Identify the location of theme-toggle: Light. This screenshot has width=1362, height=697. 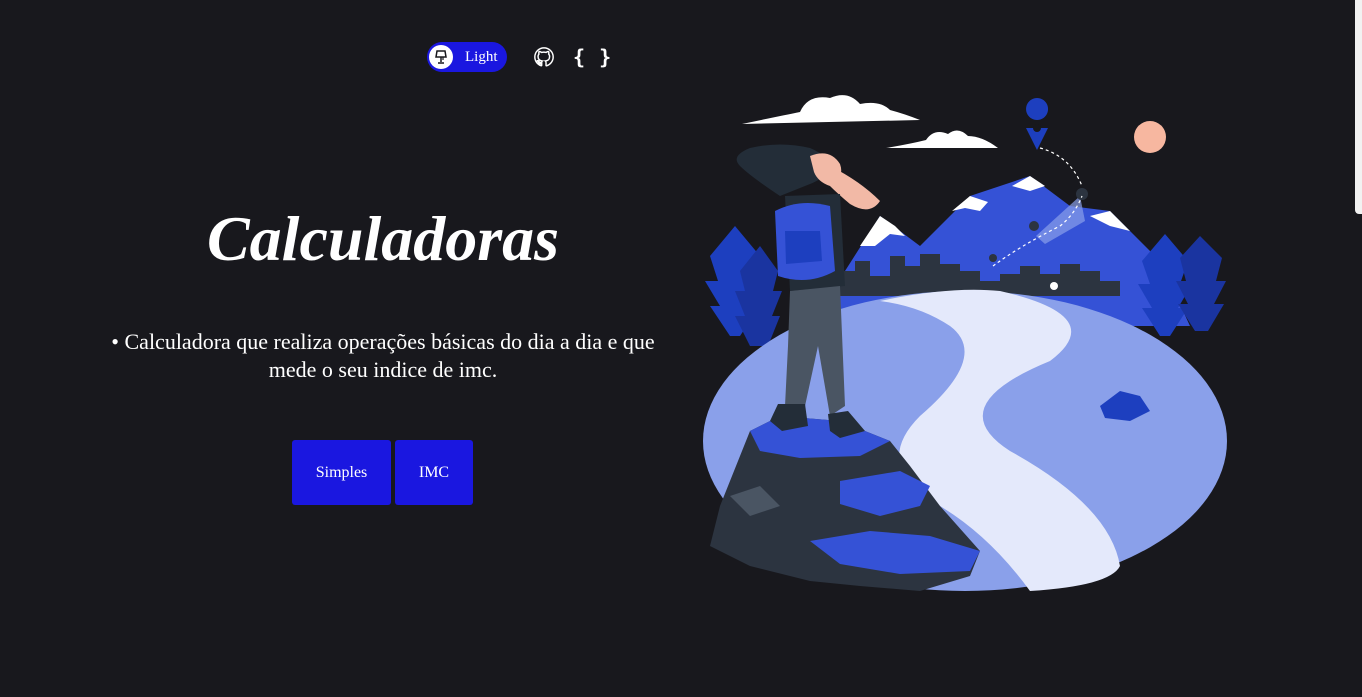
(467, 57).